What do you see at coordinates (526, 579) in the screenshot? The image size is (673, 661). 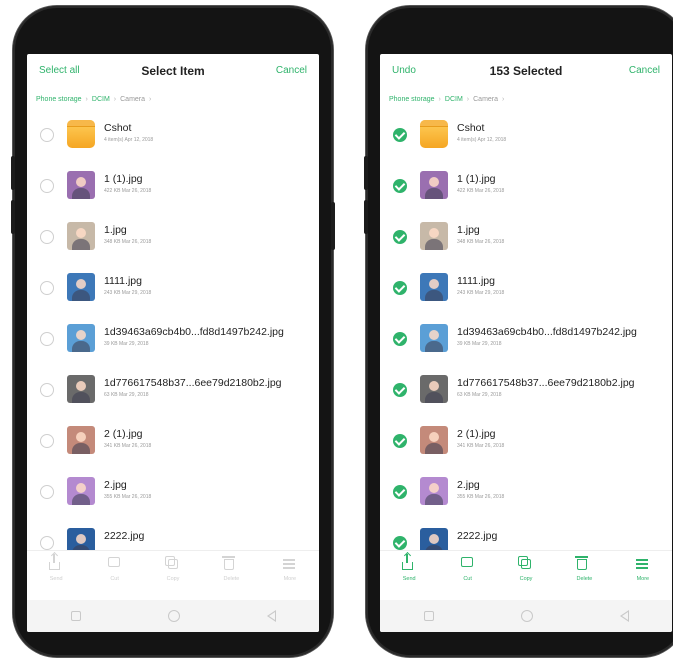 I see `action-label: Copy` at bounding box center [526, 579].